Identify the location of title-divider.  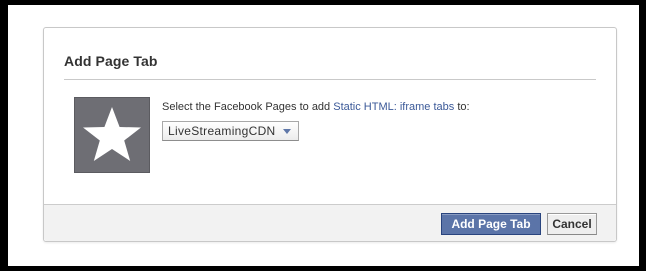
(330, 79).